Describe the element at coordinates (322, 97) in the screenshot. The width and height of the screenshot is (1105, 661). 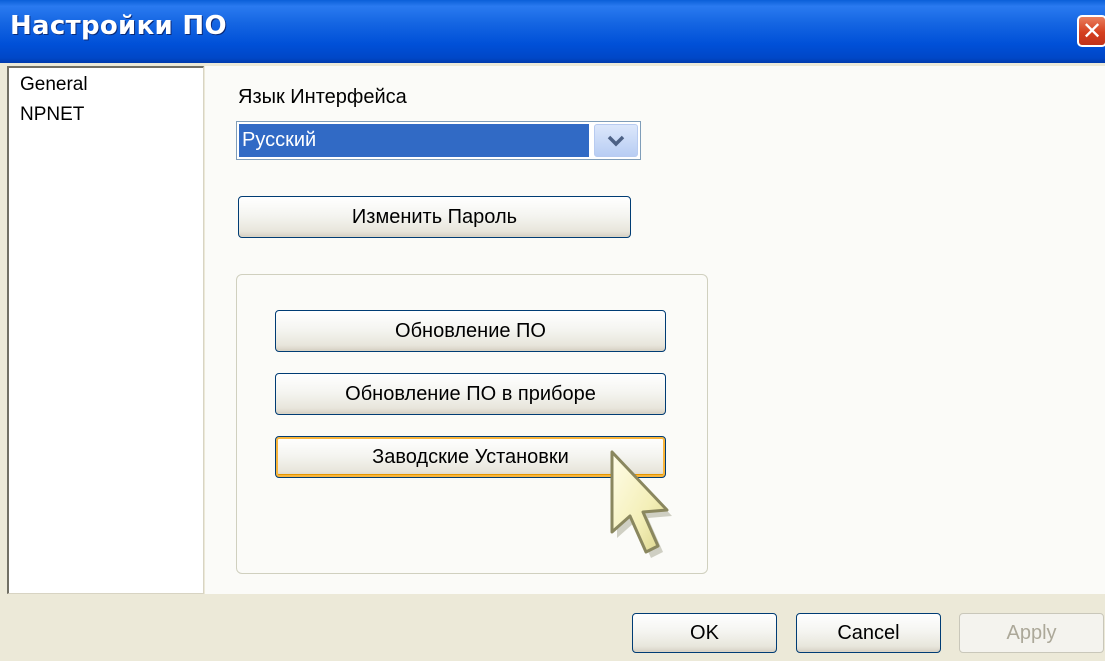
I see `language-label: Язык Интерфейса` at that location.